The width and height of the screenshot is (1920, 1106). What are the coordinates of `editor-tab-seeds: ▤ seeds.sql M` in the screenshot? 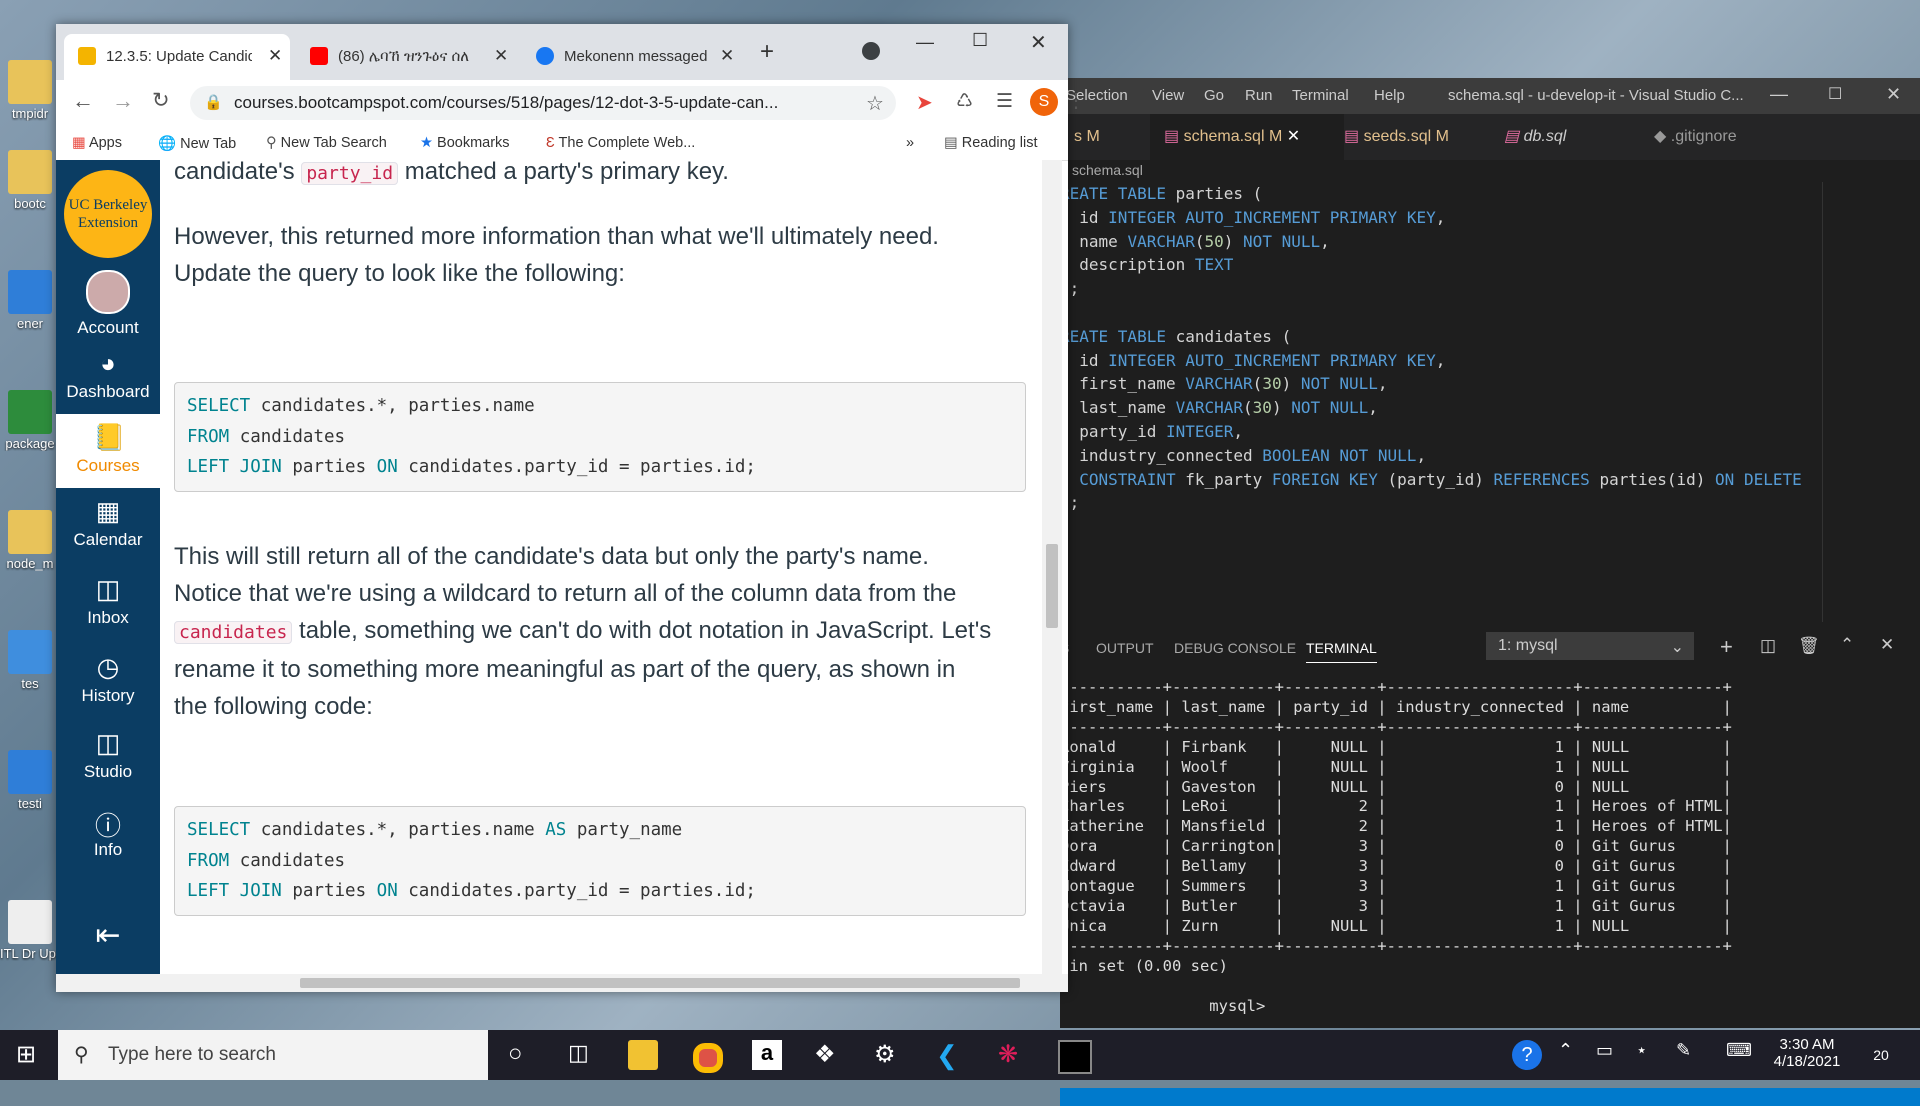 It's located at (1417, 137).